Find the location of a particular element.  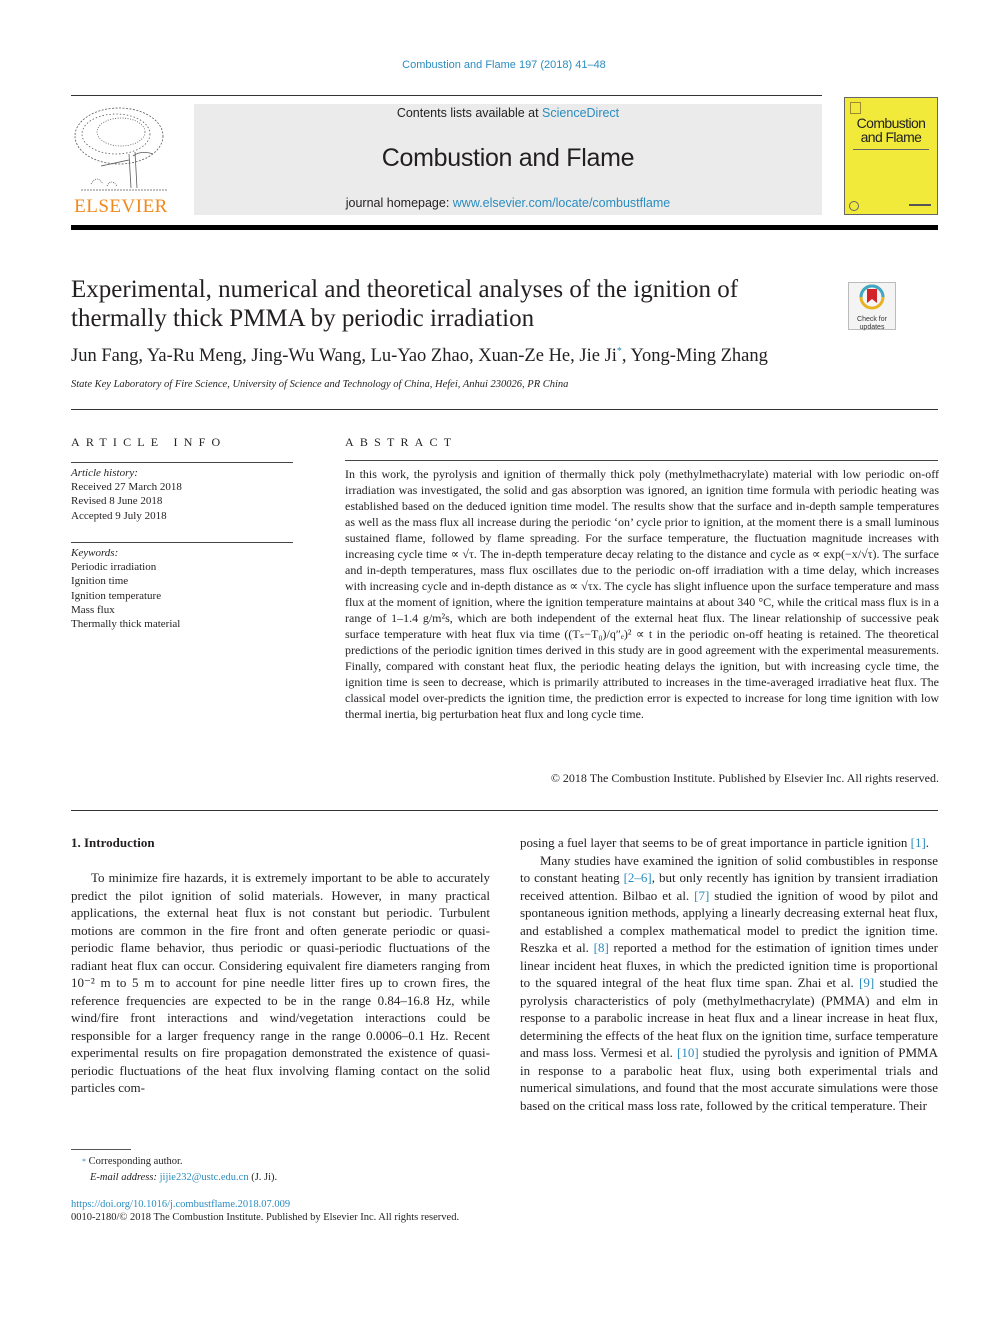

cover-seal-icon is located at coordinates (854, 206).